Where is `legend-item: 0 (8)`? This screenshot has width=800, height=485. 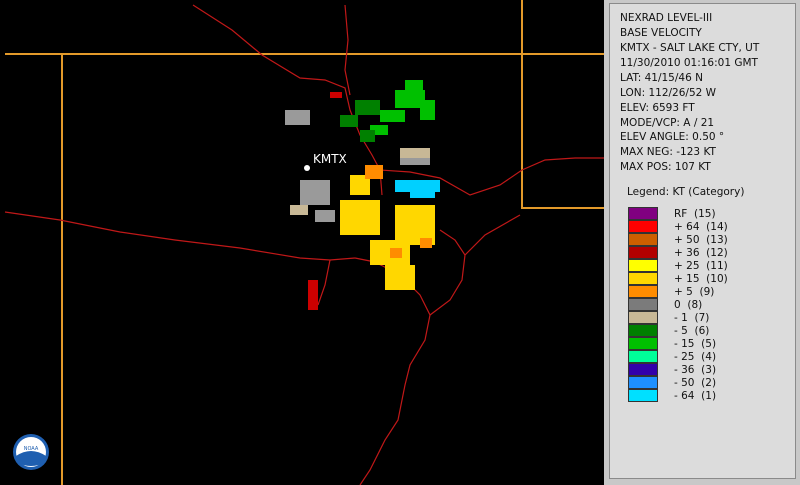
legend-item: 0 (8) is located at coordinates (678, 304).